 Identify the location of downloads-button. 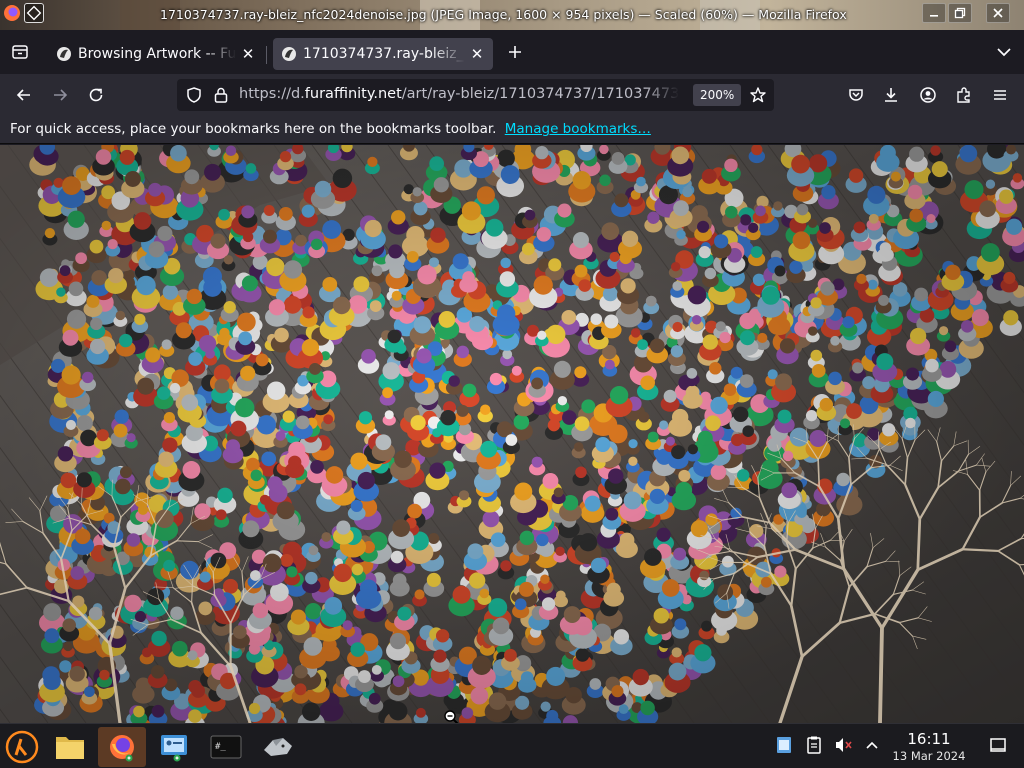
(891, 95).